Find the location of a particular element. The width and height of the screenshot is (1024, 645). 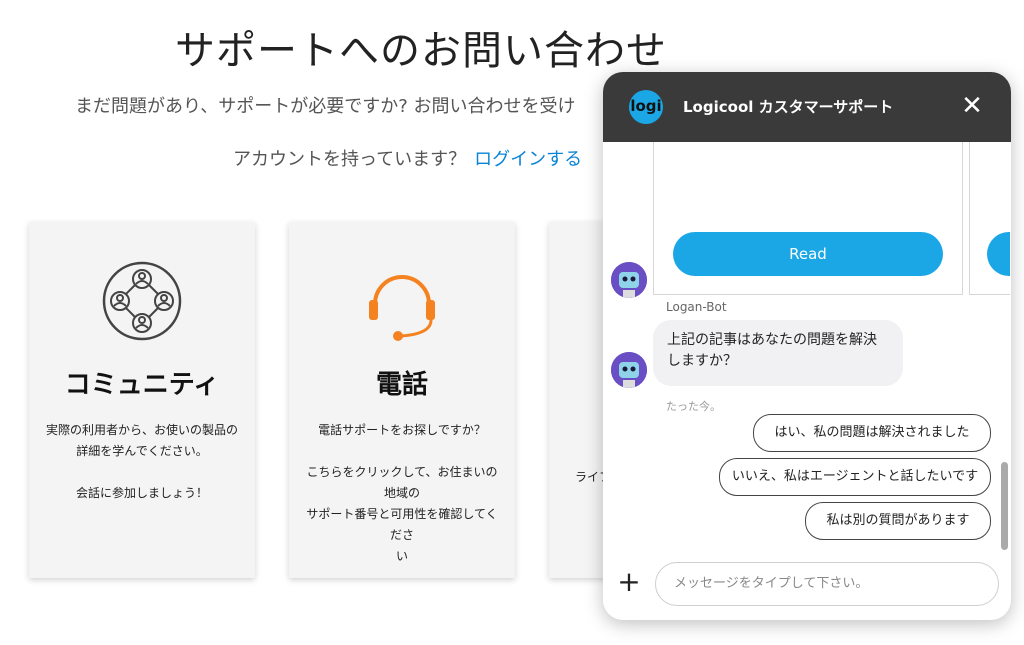

article-card-next is located at coordinates (989, 218).